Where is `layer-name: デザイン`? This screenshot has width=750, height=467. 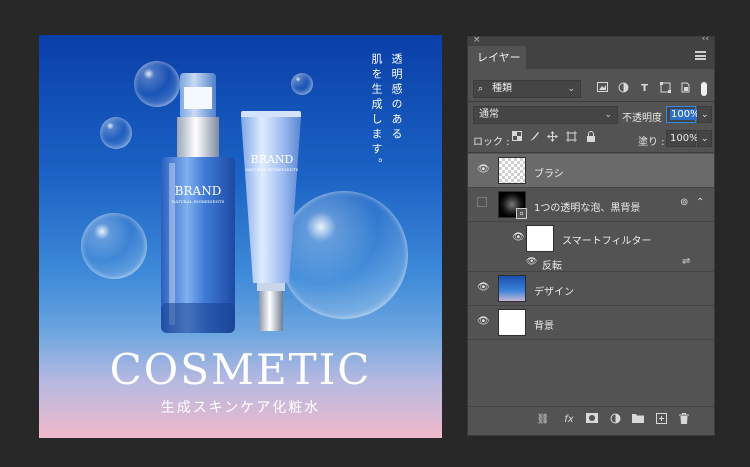 layer-name: デザイン is located at coordinates (554, 292).